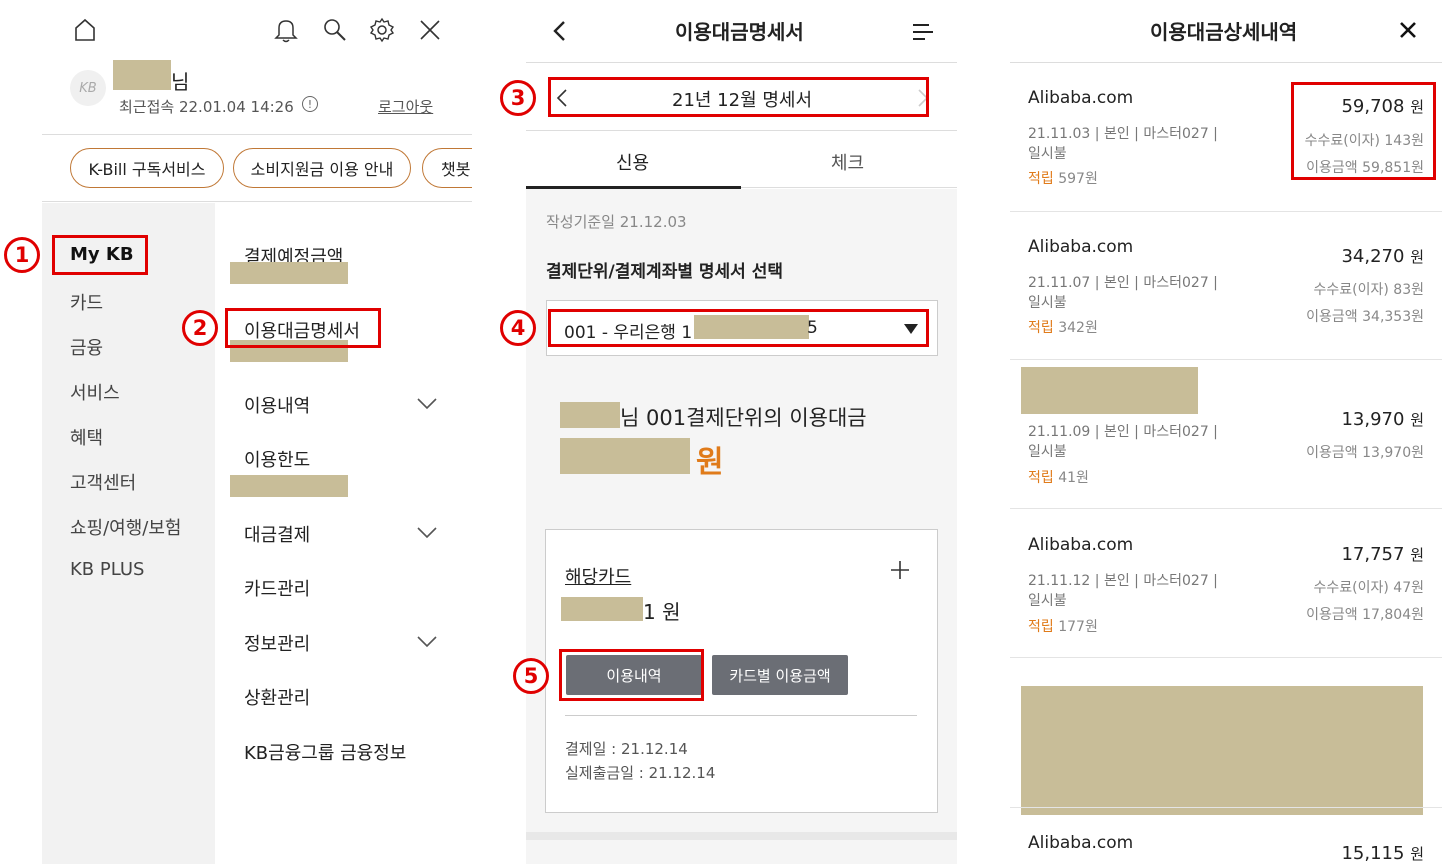 The width and height of the screenshot is (1442, 864). Describe the element at coordinates (738, 97) in the screenshot. I see `highlight-month` at that location.